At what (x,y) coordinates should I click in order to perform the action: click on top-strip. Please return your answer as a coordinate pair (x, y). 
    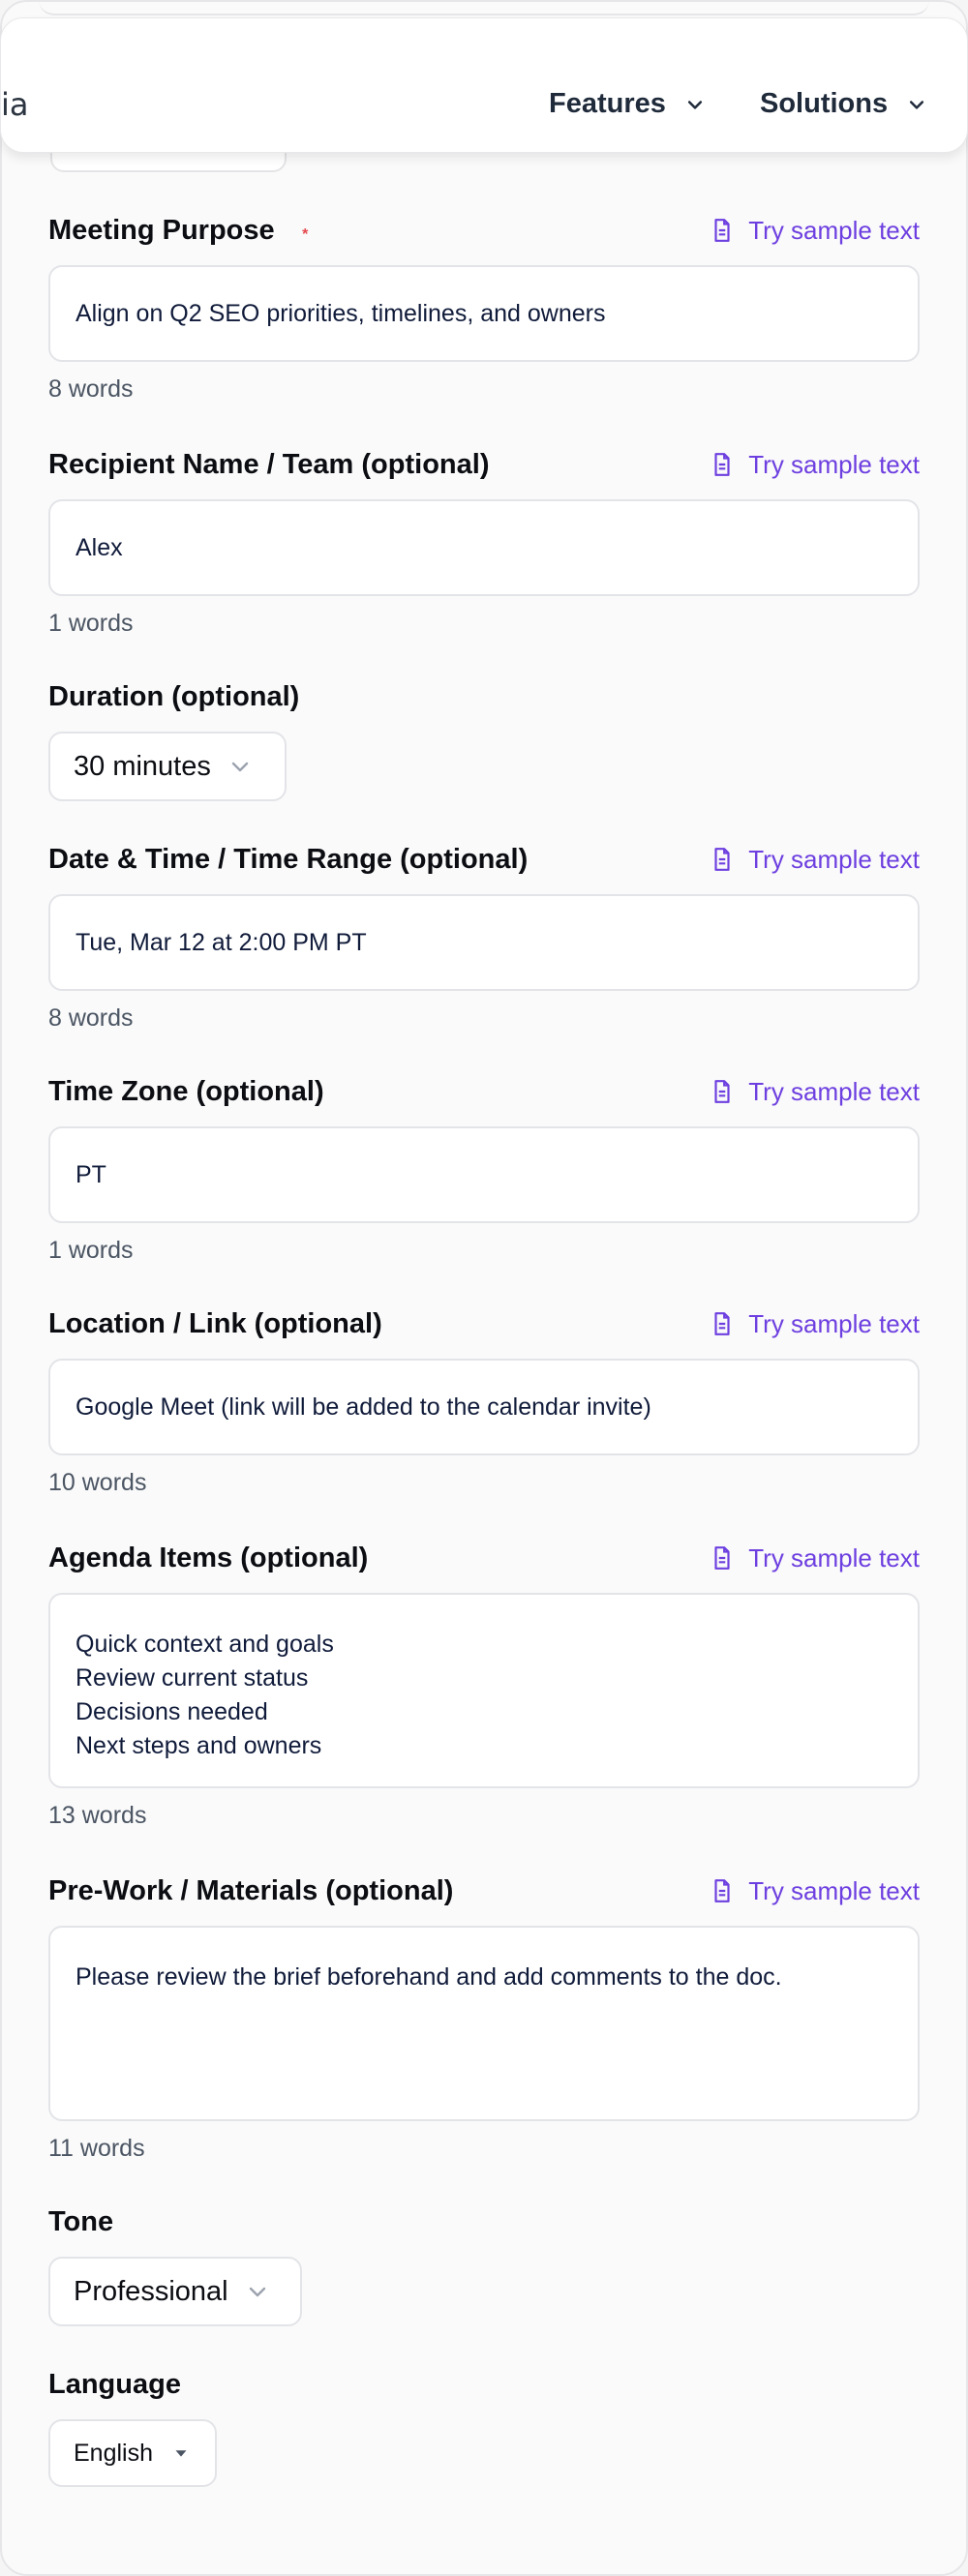
    Looking at the image, I should click on (484, 7).